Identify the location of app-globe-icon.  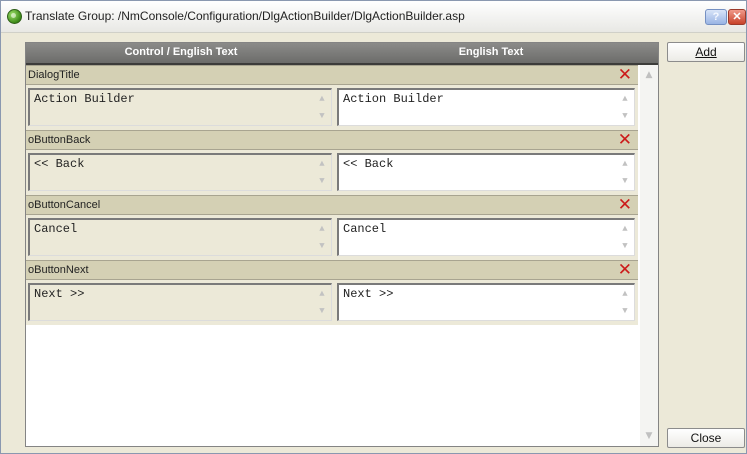
(14, 16).